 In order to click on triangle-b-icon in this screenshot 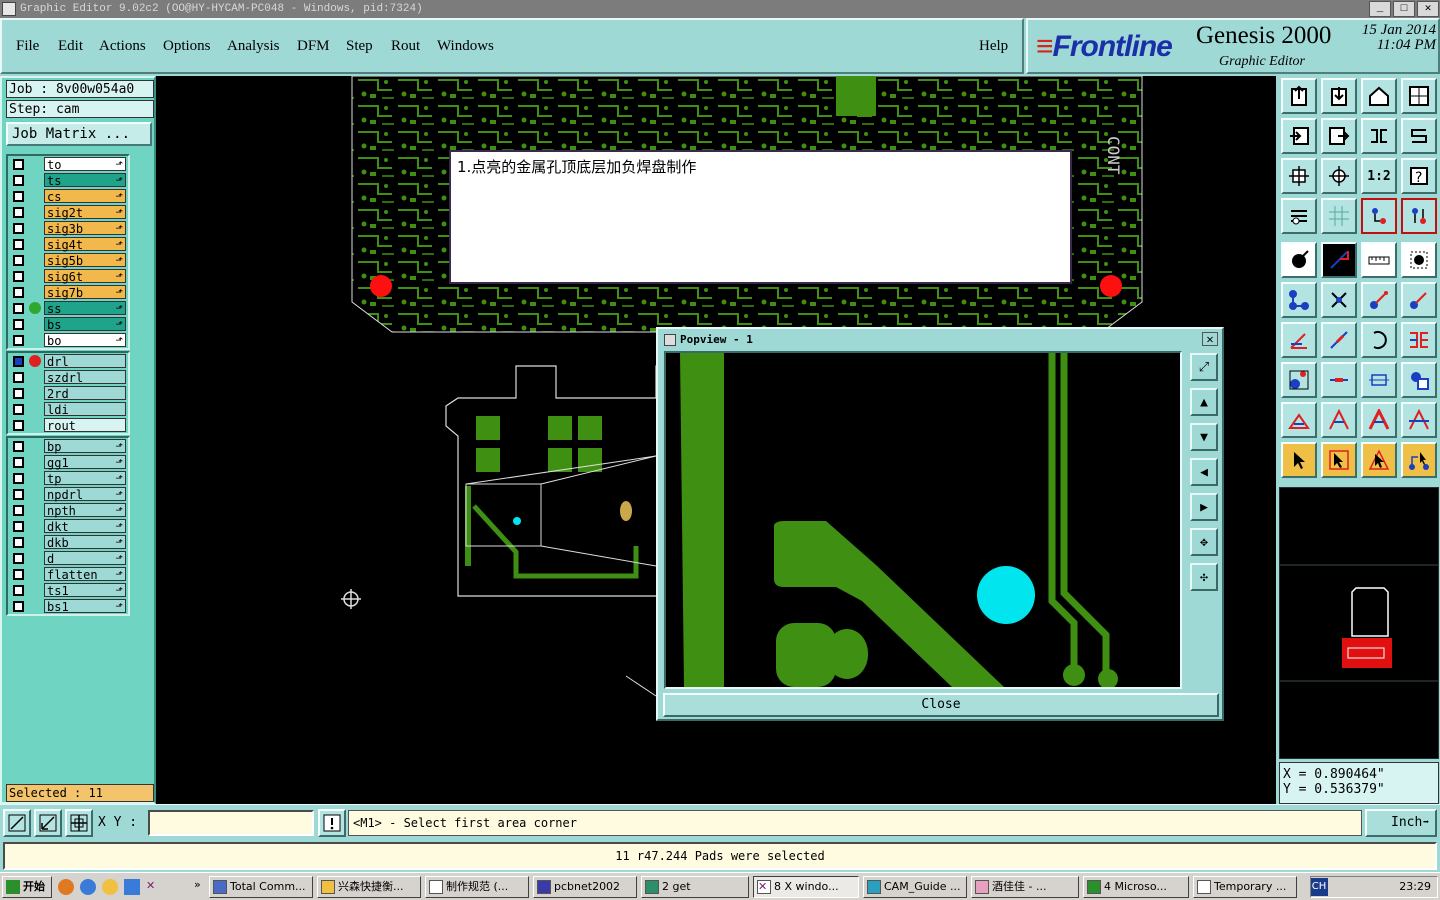, I will do `click(1379, 420)`.